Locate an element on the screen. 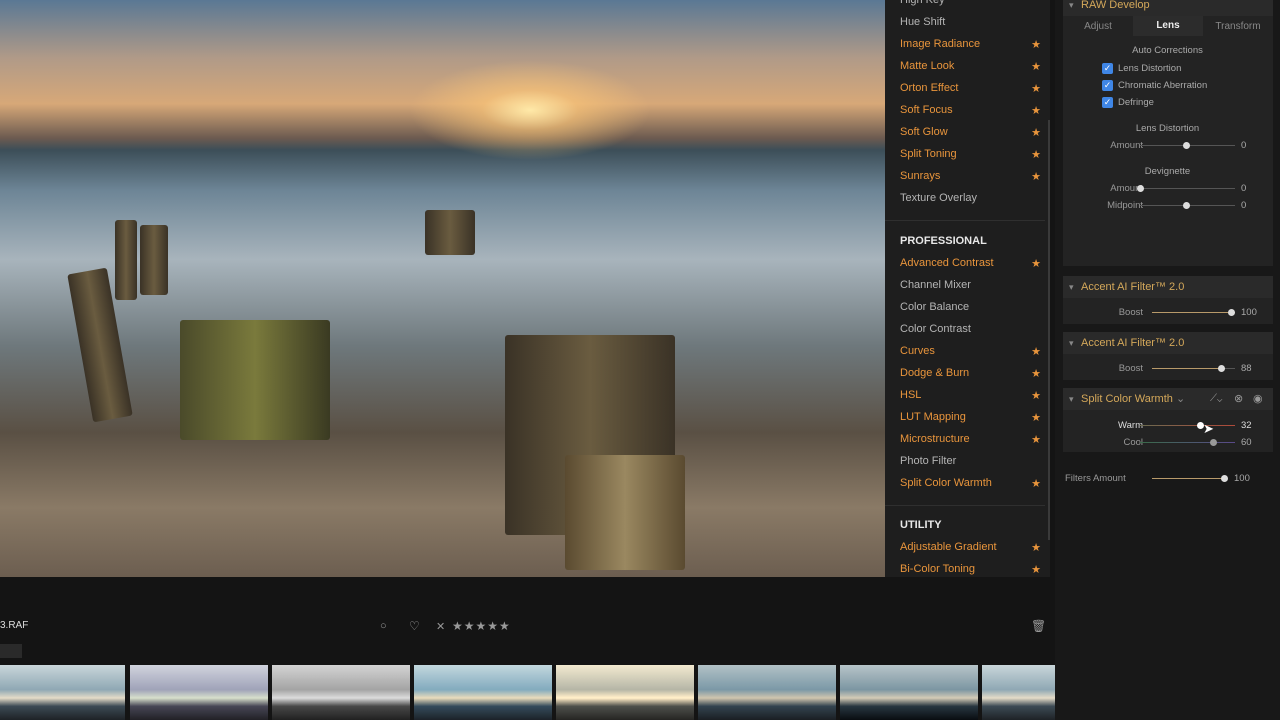  heart-icon: ♡ is located at coordinates (414, 626).